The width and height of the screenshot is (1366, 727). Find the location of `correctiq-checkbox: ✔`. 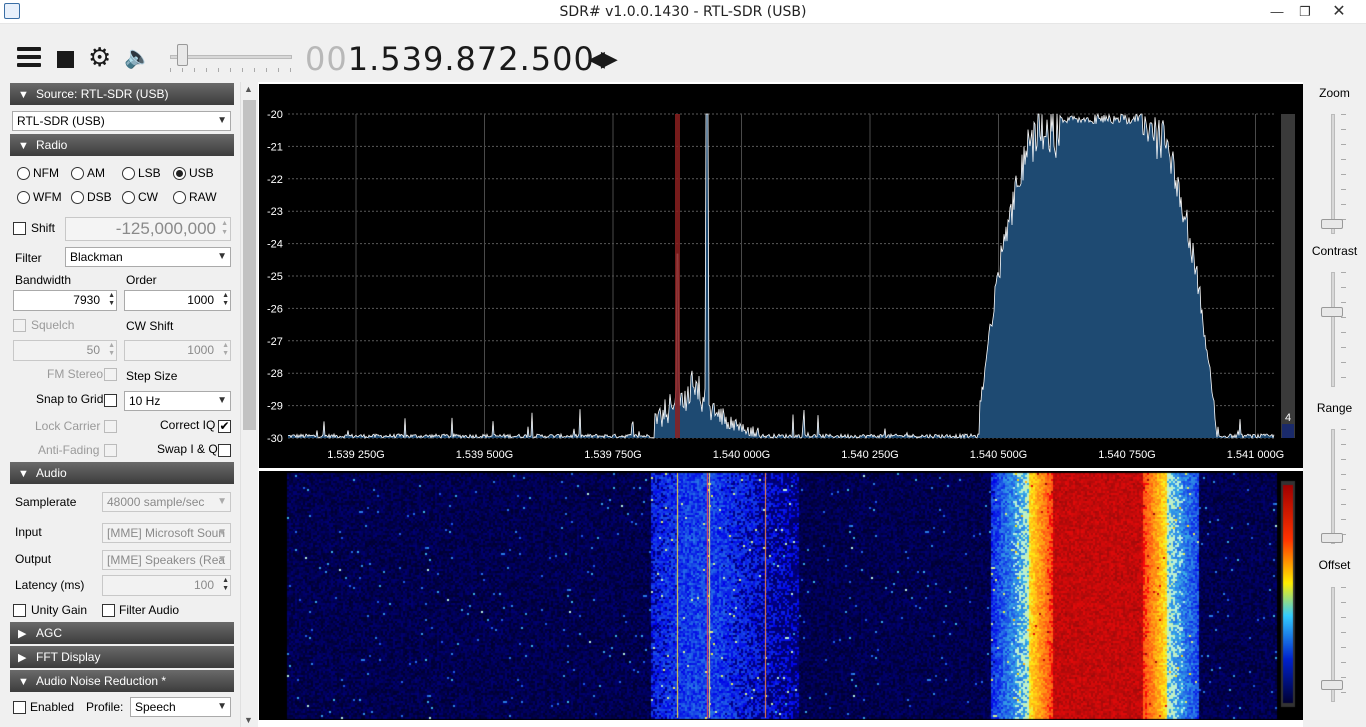

correctiq-checkbox: ✔ is located at coordinates (224, 426).